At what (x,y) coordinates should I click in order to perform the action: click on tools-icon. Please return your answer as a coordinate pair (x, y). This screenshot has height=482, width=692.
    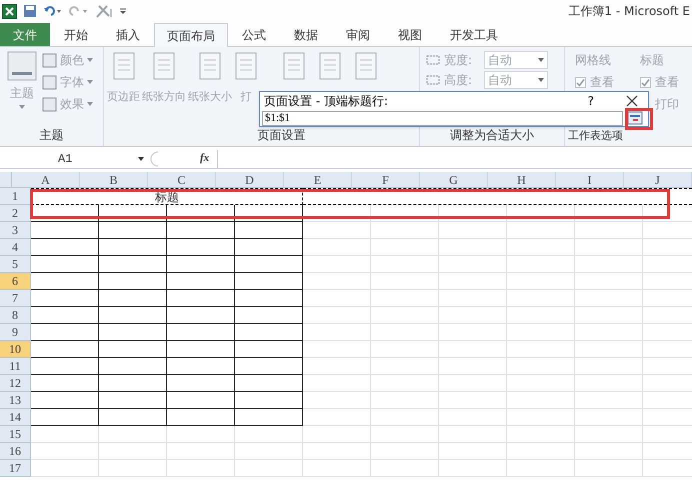
    Looking at the image, I should click on (104, 11).